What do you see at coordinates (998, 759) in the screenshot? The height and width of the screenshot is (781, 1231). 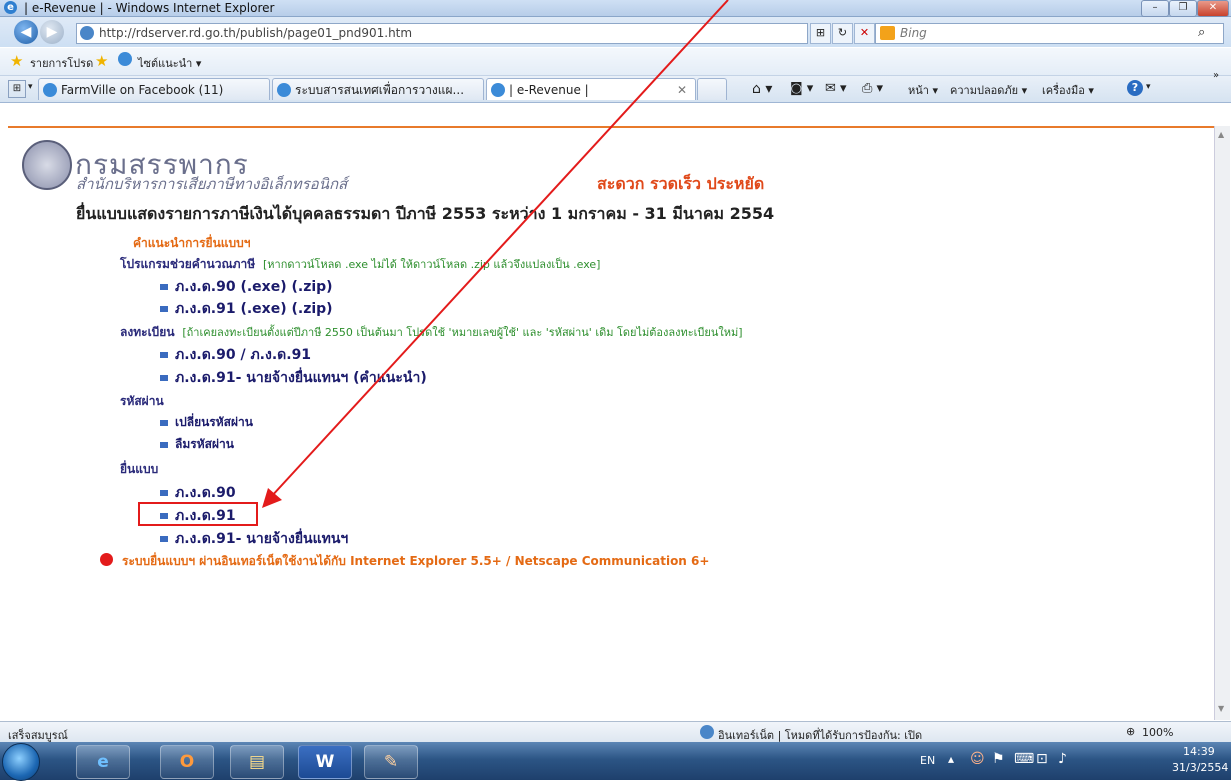 I see `flag-icon: ⚑` at bounding box center [998, 759].